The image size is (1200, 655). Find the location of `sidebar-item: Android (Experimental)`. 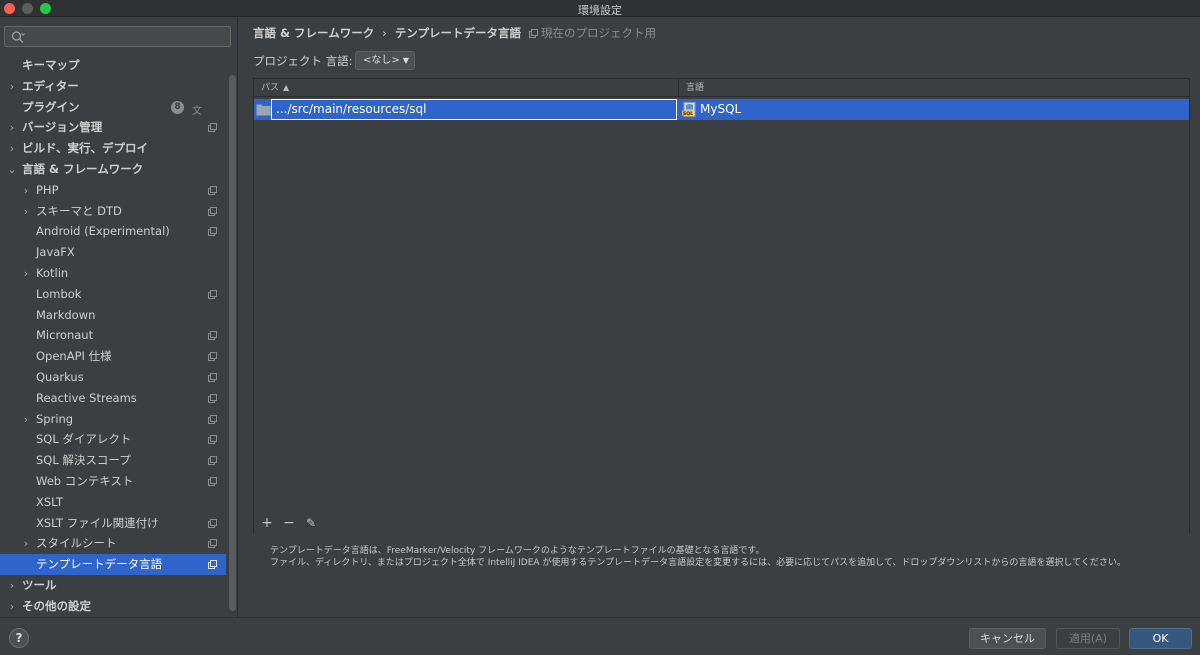

sidebar-item: Android (Experimental) is located at coordinates (113, 231).